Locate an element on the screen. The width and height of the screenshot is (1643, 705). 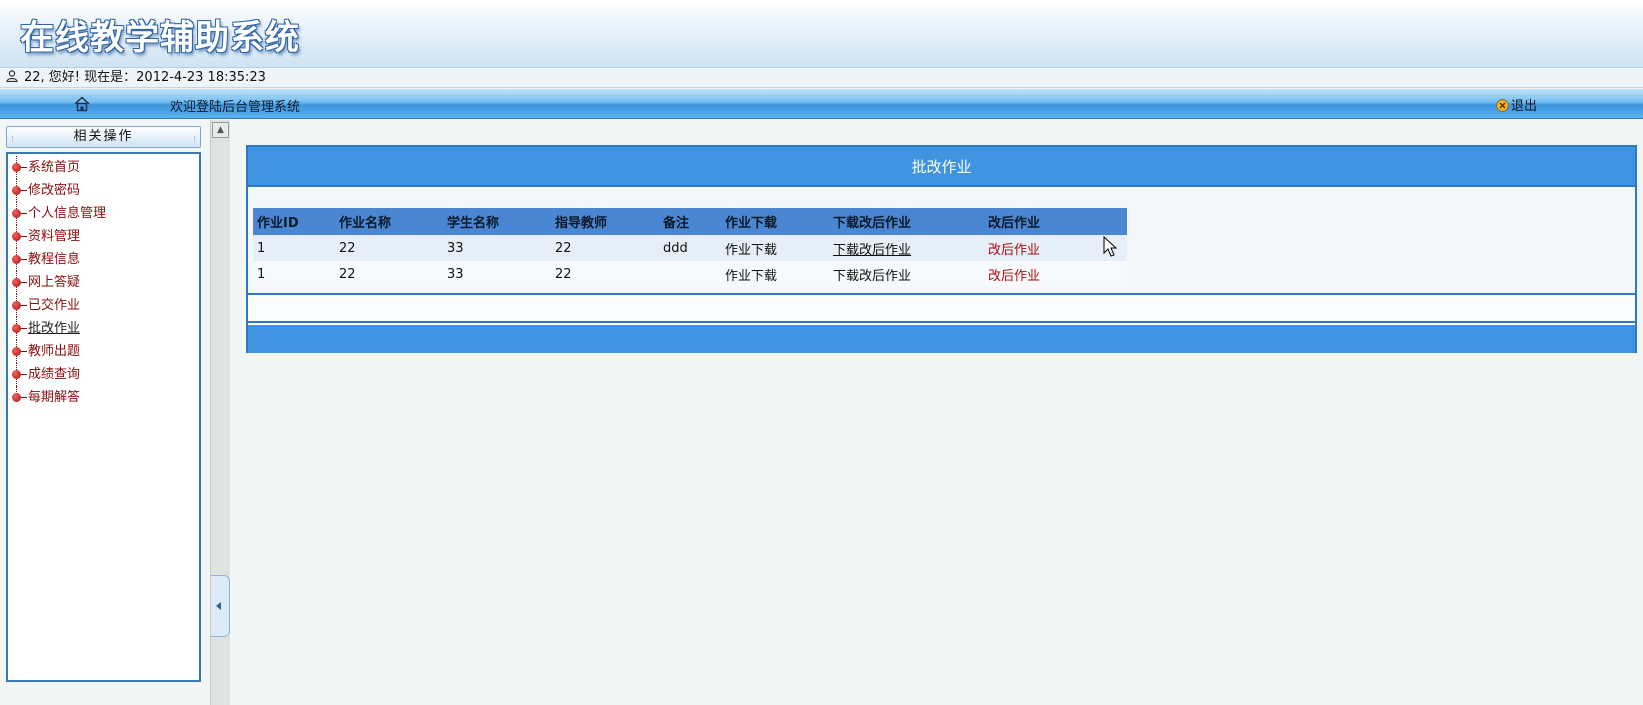
table-row: 1 22 33 22 作业下载 下载改后作业 改后作业 is located at coordinates (690, 274).